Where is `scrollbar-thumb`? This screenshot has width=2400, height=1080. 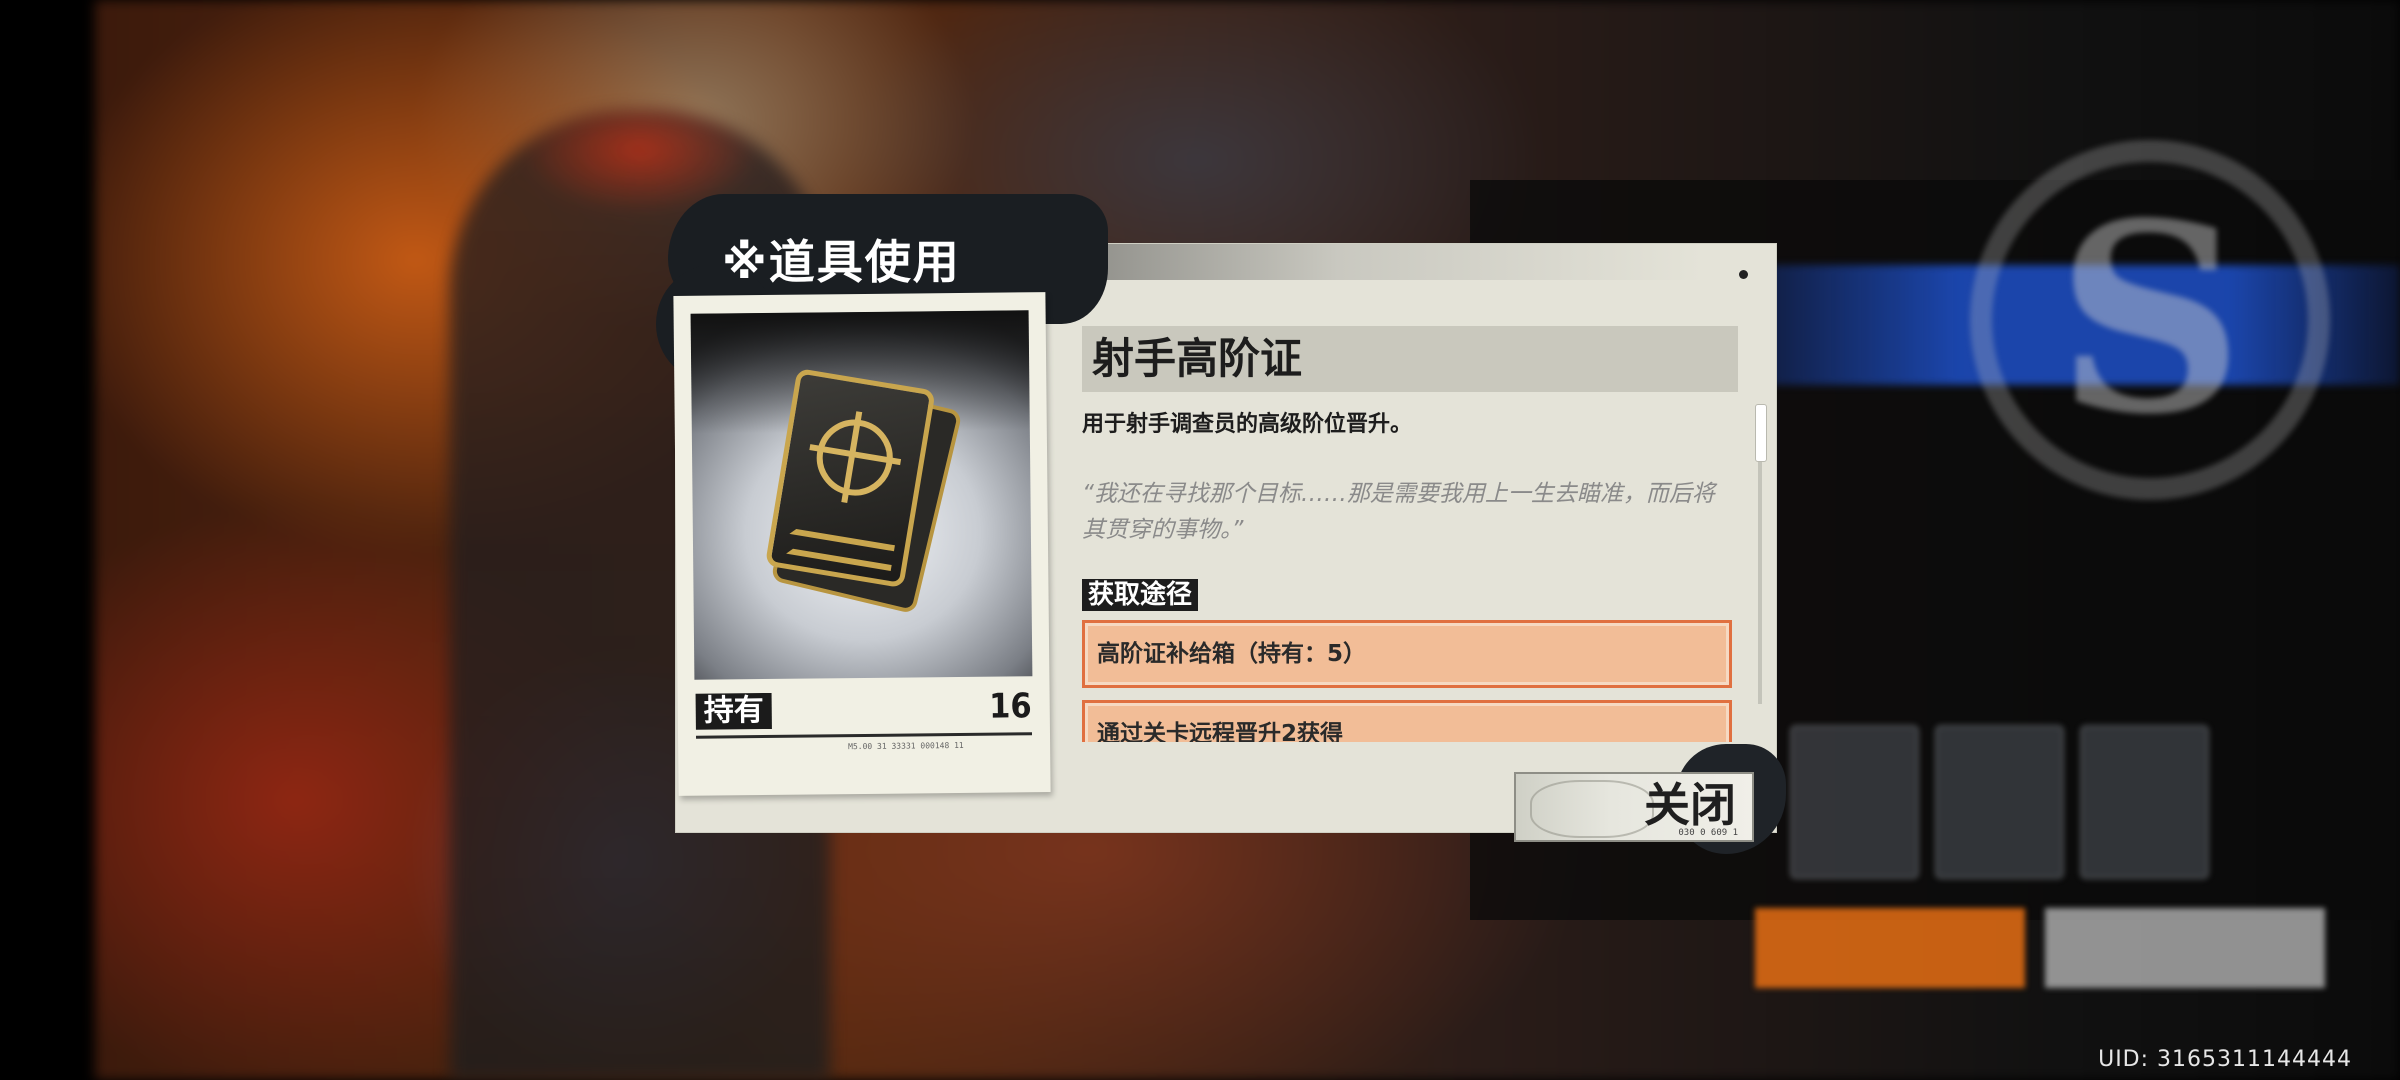 scrollbar-thumb is located at coordinates (1761, 433).